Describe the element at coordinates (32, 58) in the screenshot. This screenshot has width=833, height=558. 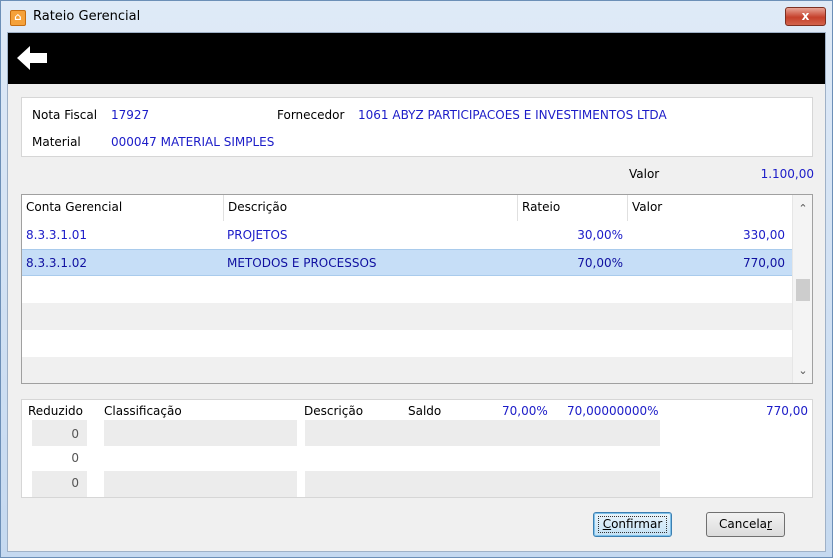
I see `back-arrow-icon` at that location.